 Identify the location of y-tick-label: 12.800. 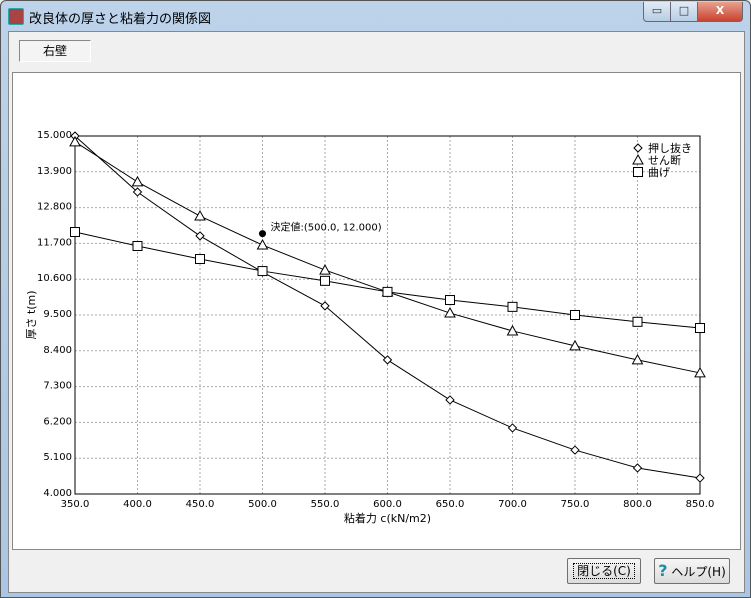
(54, 207).